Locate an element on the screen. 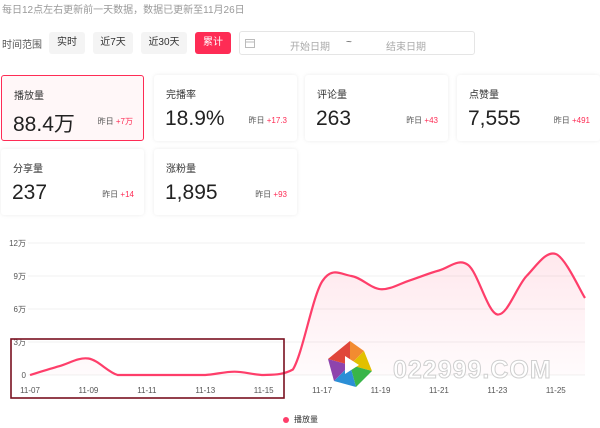 Image resolution: width=600 pixels, height=428 pixels. metric-title: 播放量 is located at coordinates (29, 96).